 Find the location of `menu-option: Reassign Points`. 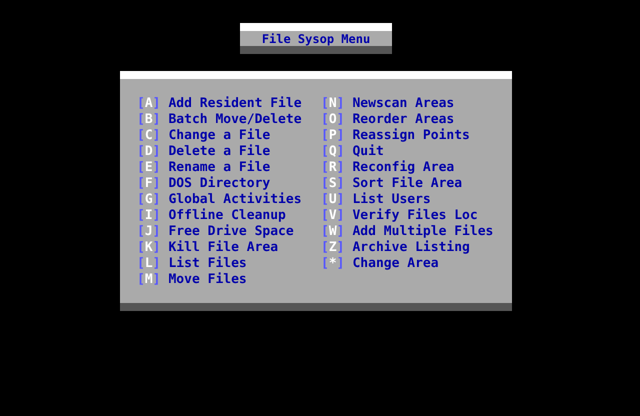

menu-option: Reassign Points is located at coordinates (411, 135).